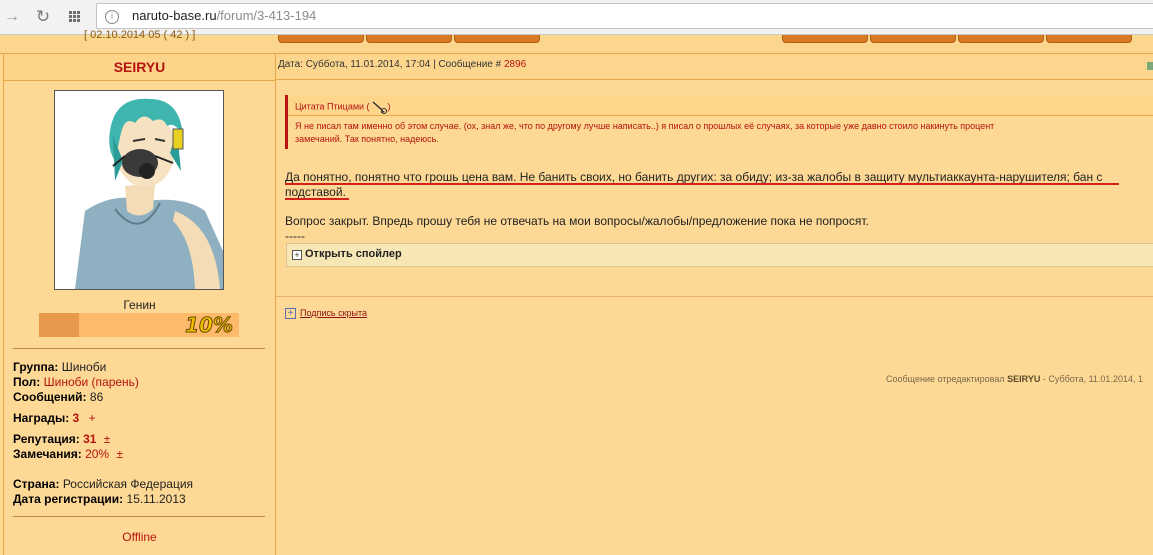 The width and height of the screenshot is (1153, 555). Describe the element at coordinates (43, 17) in the screenshot. I see `reload-icon: ↻` at that location.